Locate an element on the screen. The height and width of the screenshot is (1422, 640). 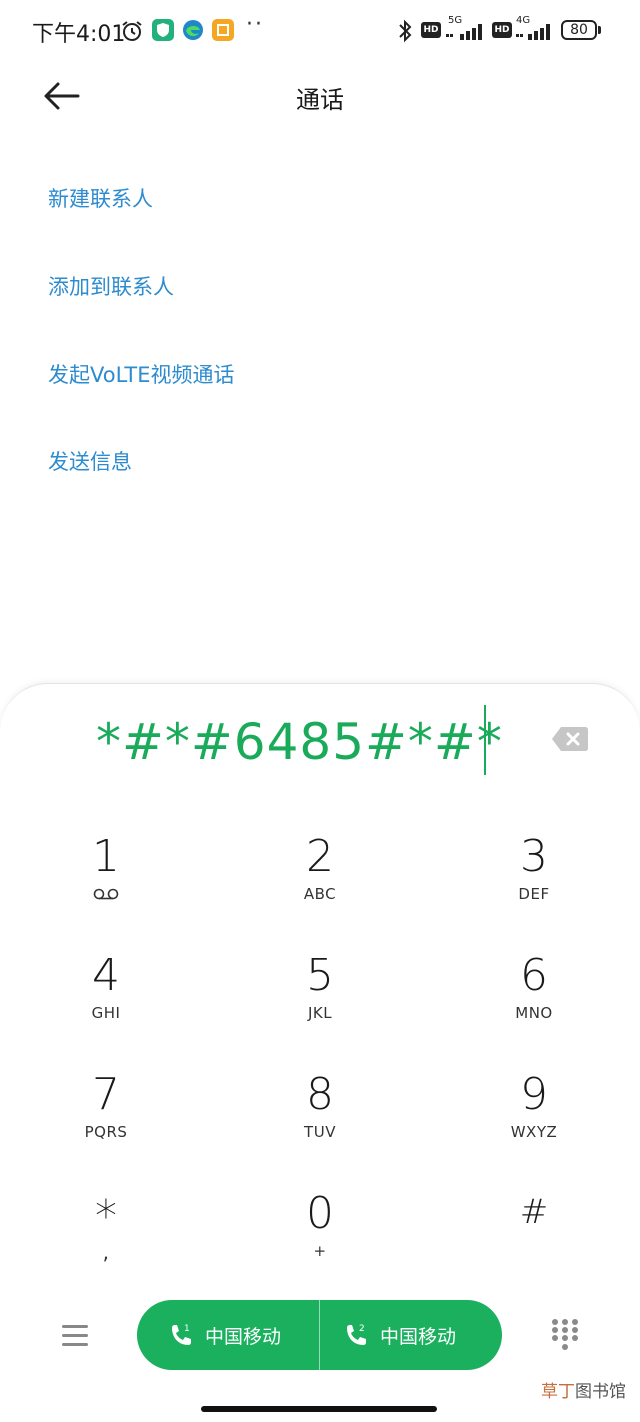
call-sim1-button: 1 中国移动 is located at coordinates (228, 1335).